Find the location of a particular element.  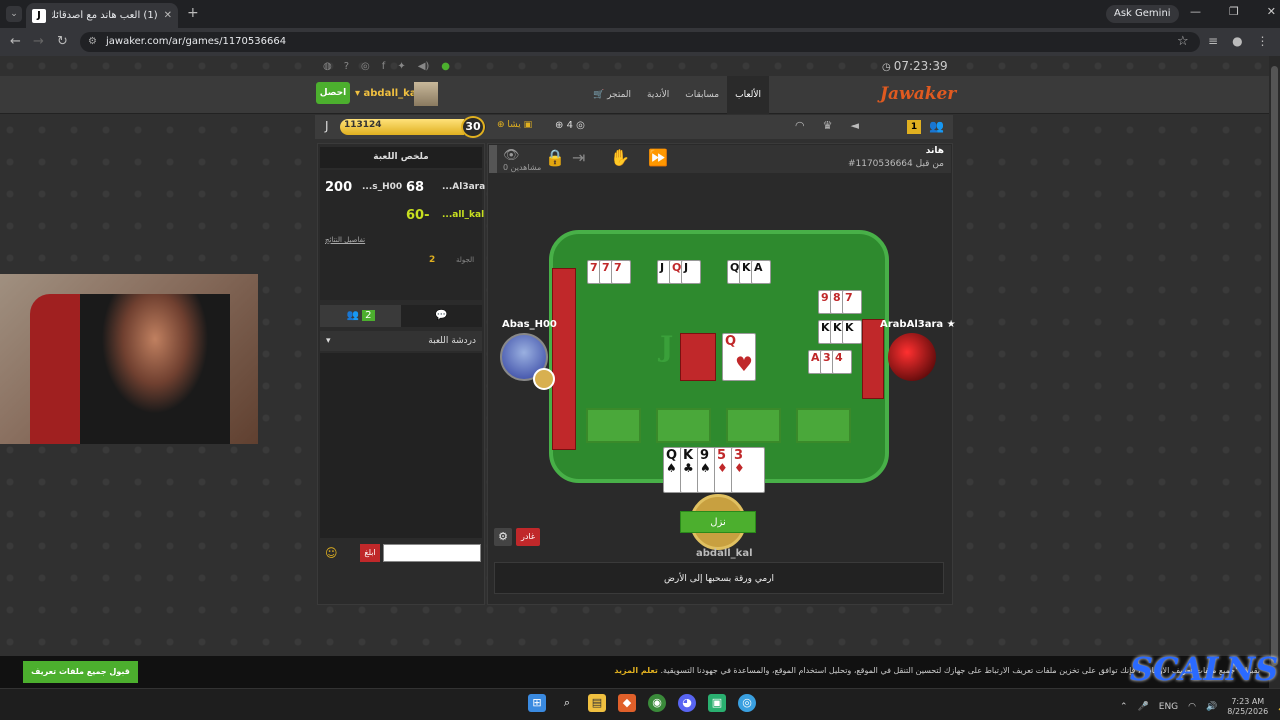

reading-list-icon: ≡ is located at coordinates (1213, 41).